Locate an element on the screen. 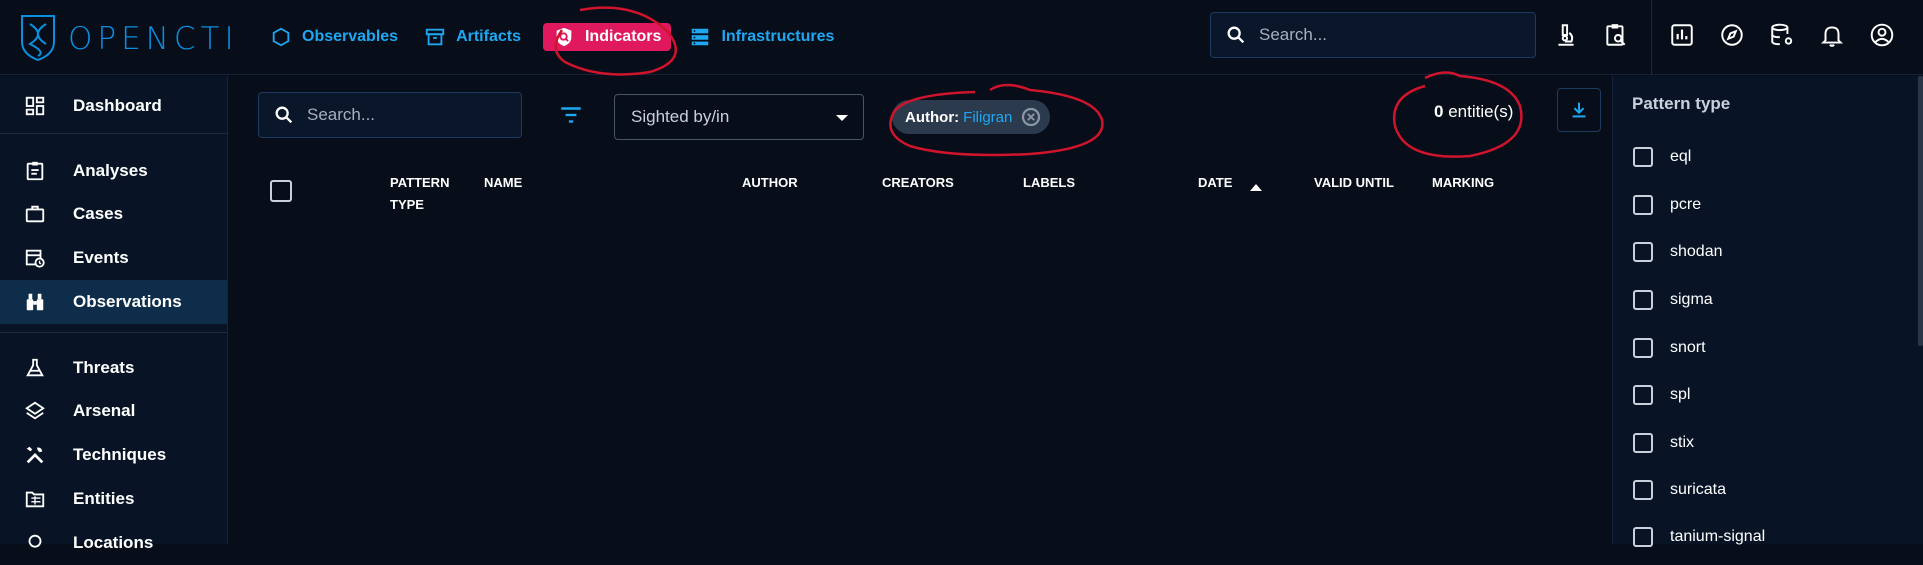 This screenshot has height=565, width=1923. sort-ascending-icon is located at coordinates (1256, 187).